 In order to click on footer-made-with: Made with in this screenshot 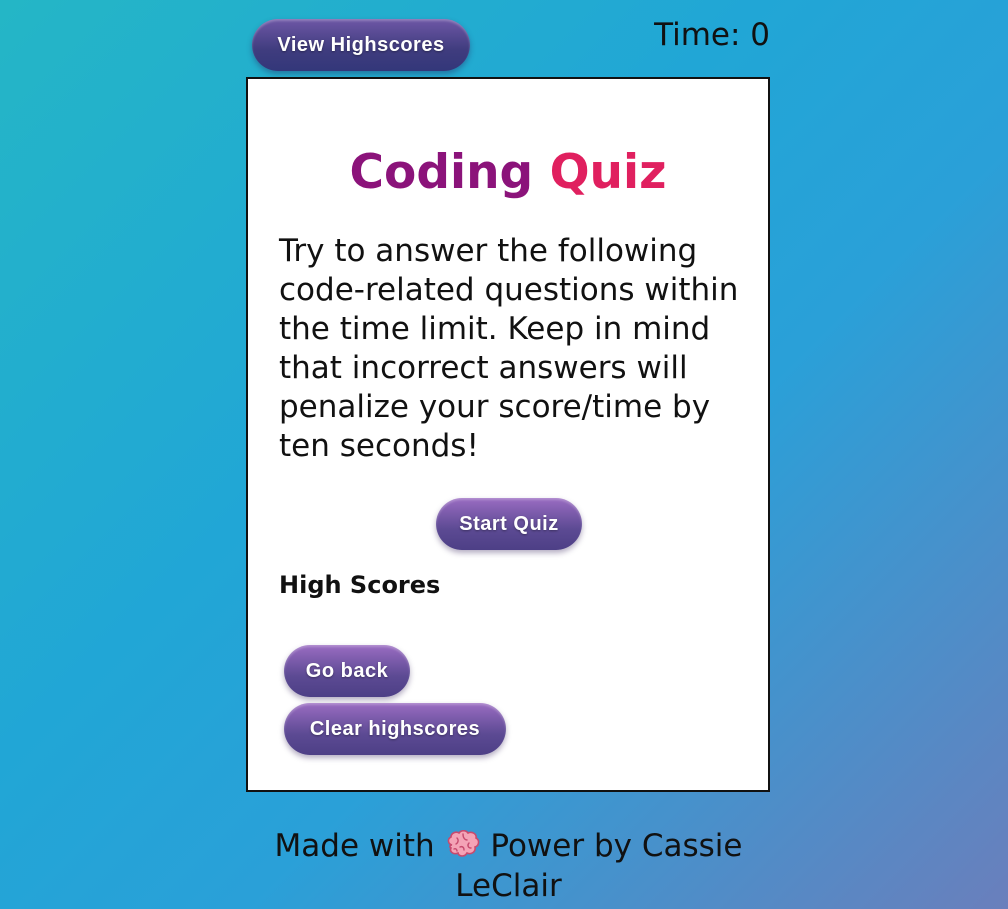, I will do `click(354, 846)`.